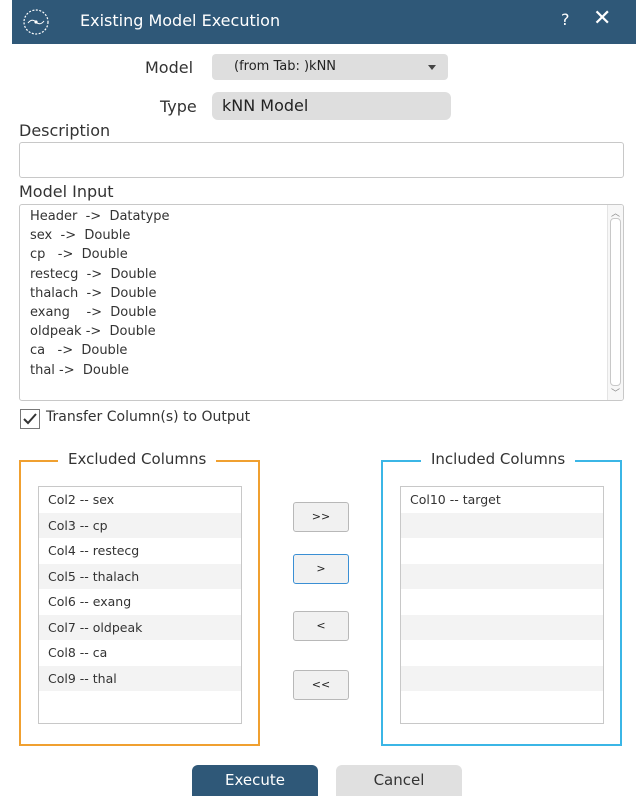 This screenshot has height=796, width=638. I want to click on list-item: Col5 -- thalach, so click(140, 576).